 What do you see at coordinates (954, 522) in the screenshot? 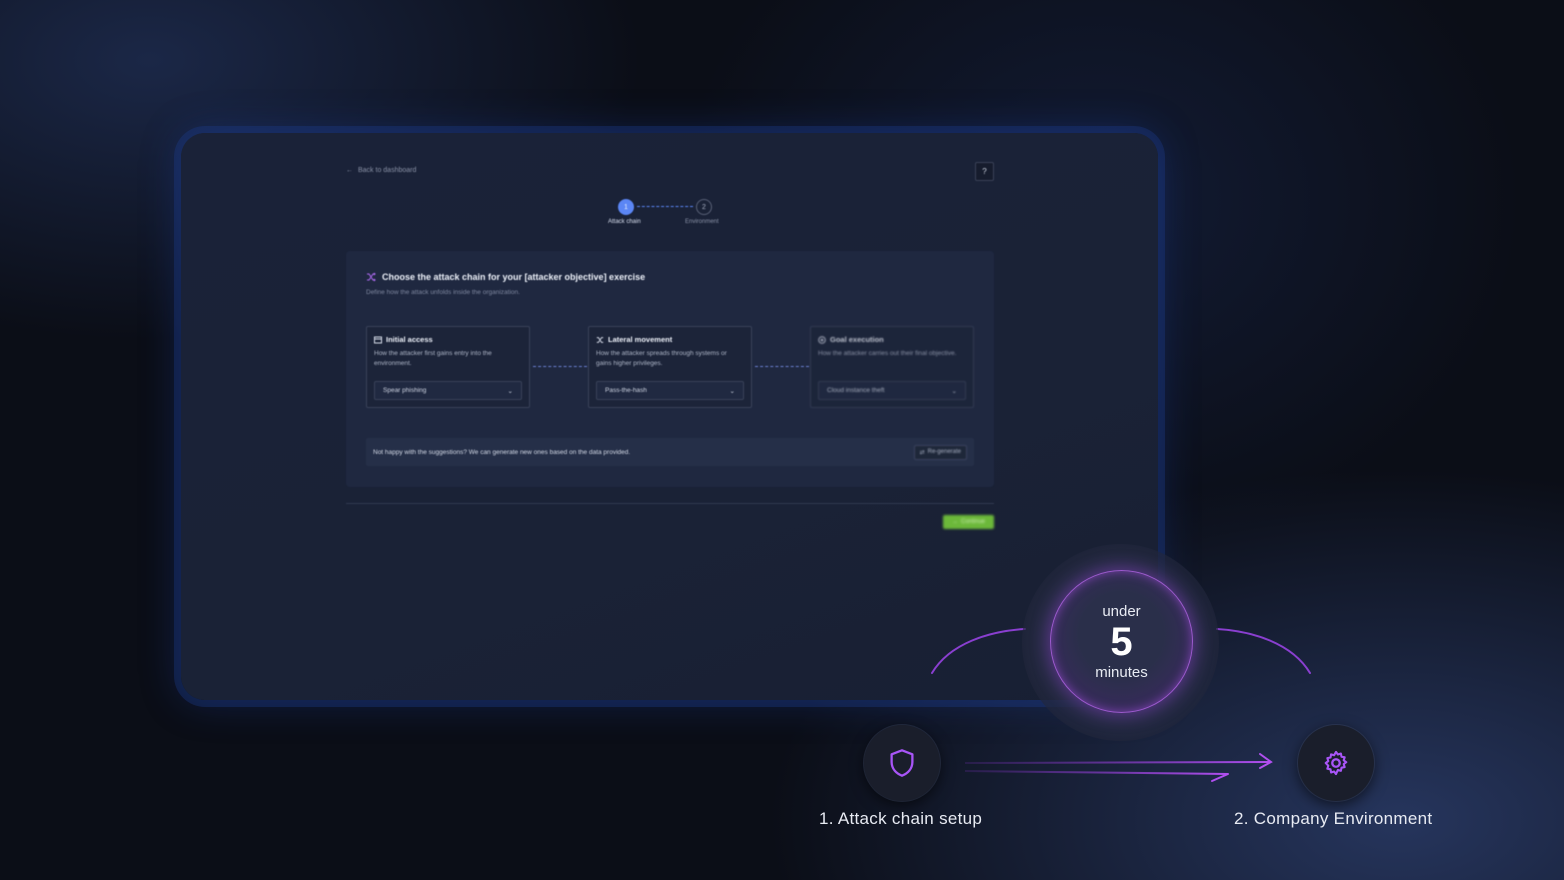
I see `arrow-right-icon: →` at bounding box center [954, 522].